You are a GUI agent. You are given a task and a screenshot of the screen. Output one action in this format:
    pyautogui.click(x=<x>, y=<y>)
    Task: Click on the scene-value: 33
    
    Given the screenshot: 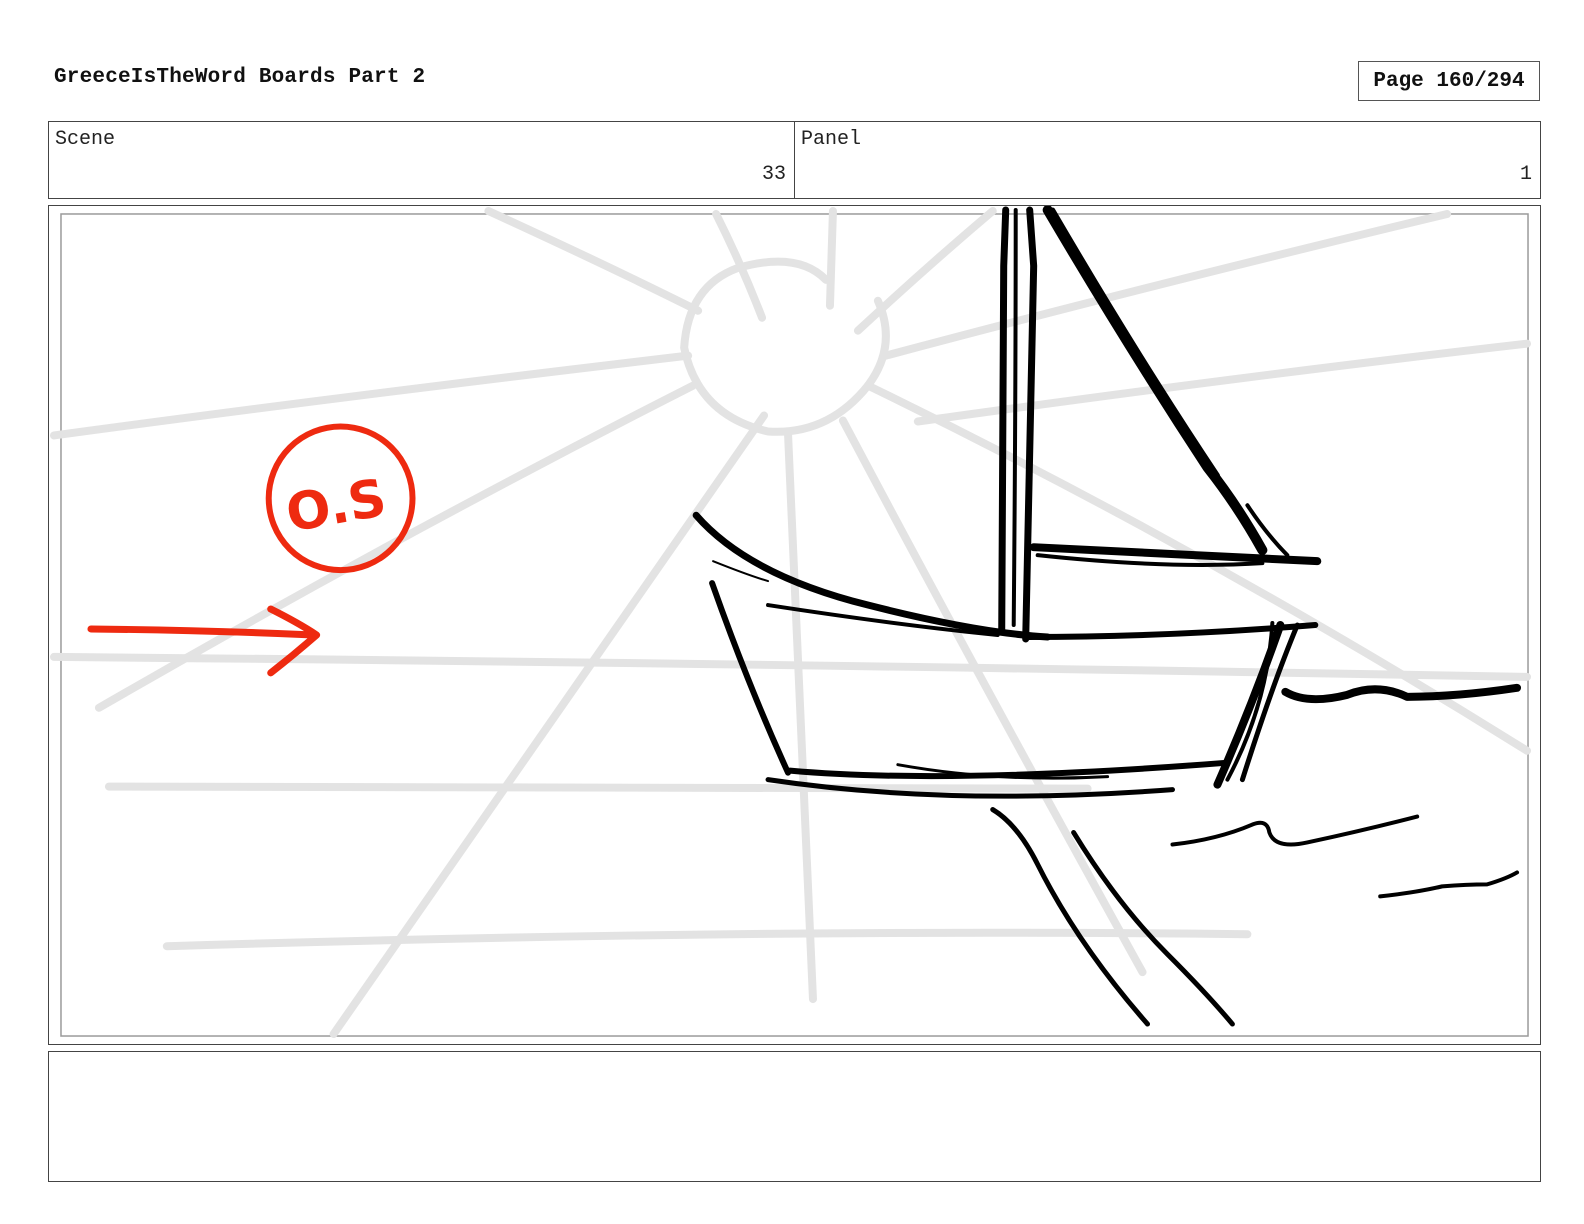 What is the action you would take?
    pyautogui.click(x=773, y=174)
    